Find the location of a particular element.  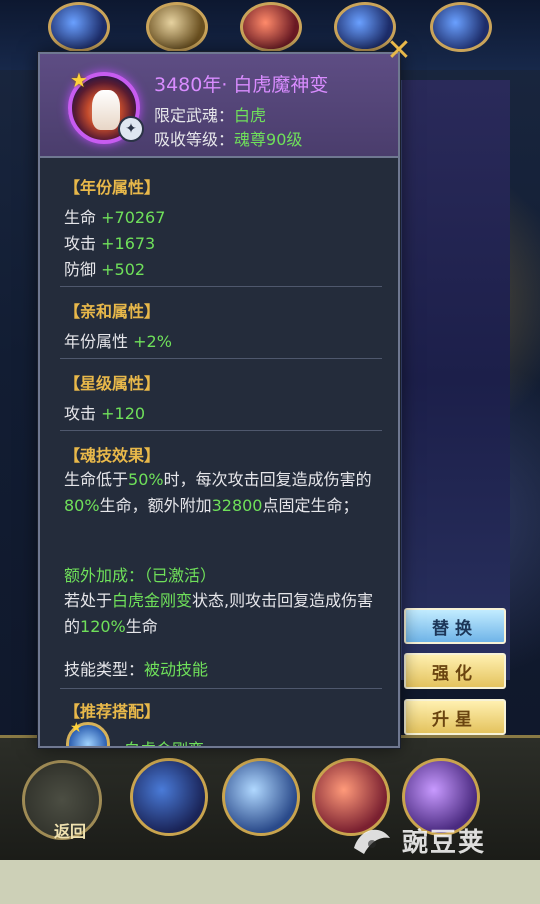

enhance-button: 强化 is located at coordinates (455, 671).